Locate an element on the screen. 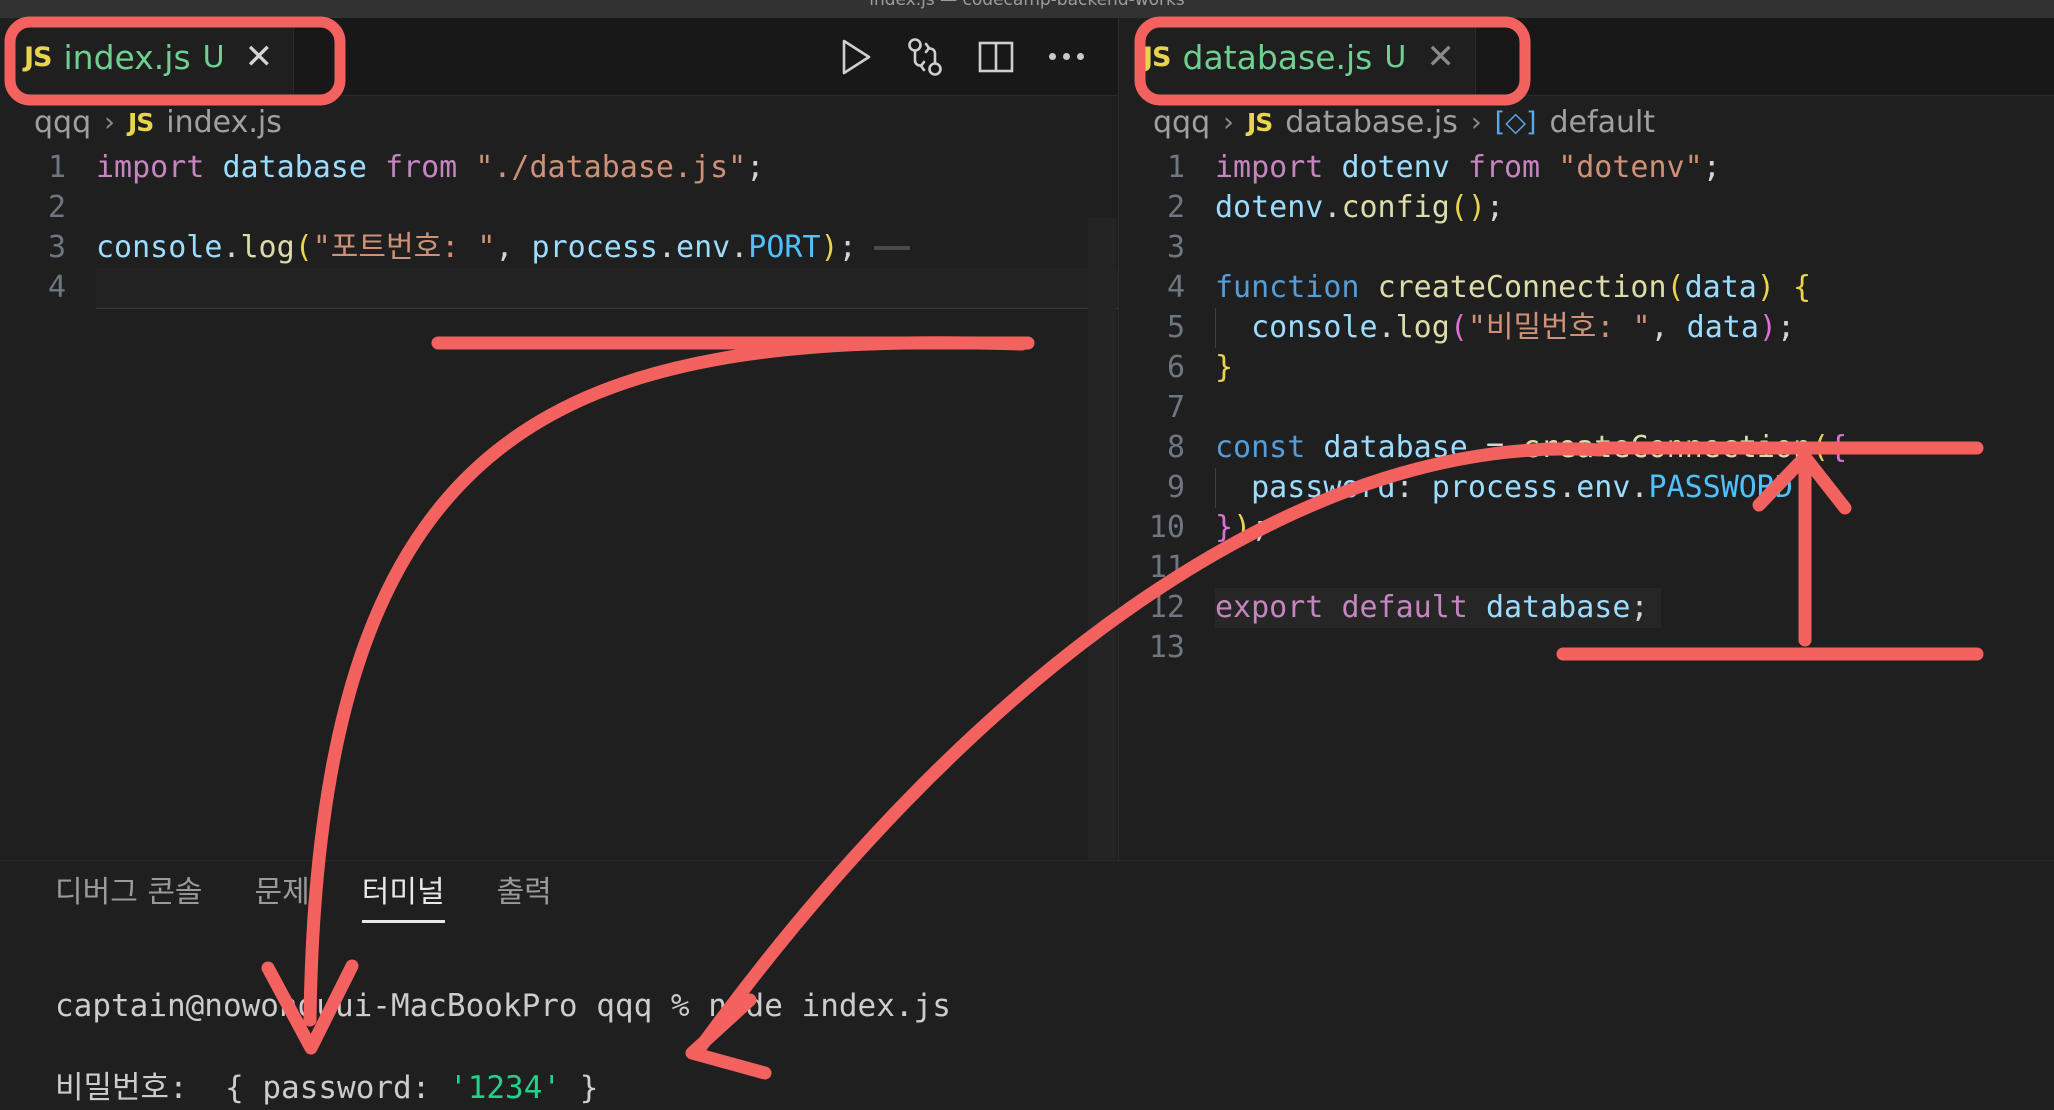 This screenshot has height=1110, width=2054. code-line: 4 function createConnection(data) { is located at coordinates (1586, 288).